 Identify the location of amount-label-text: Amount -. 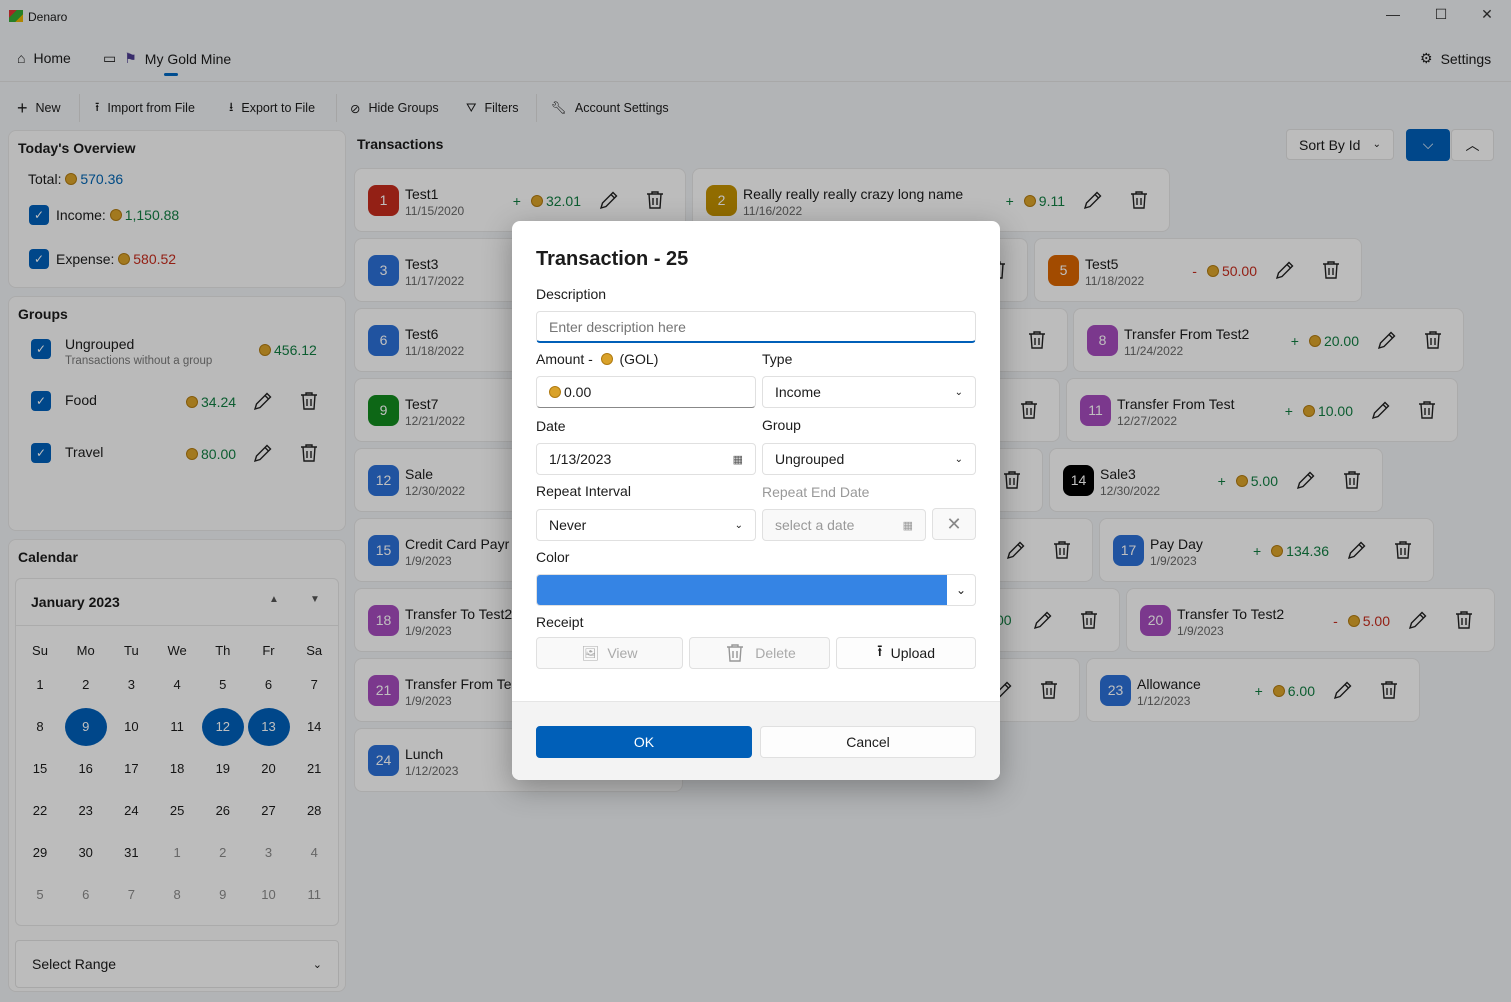
(564, 359).